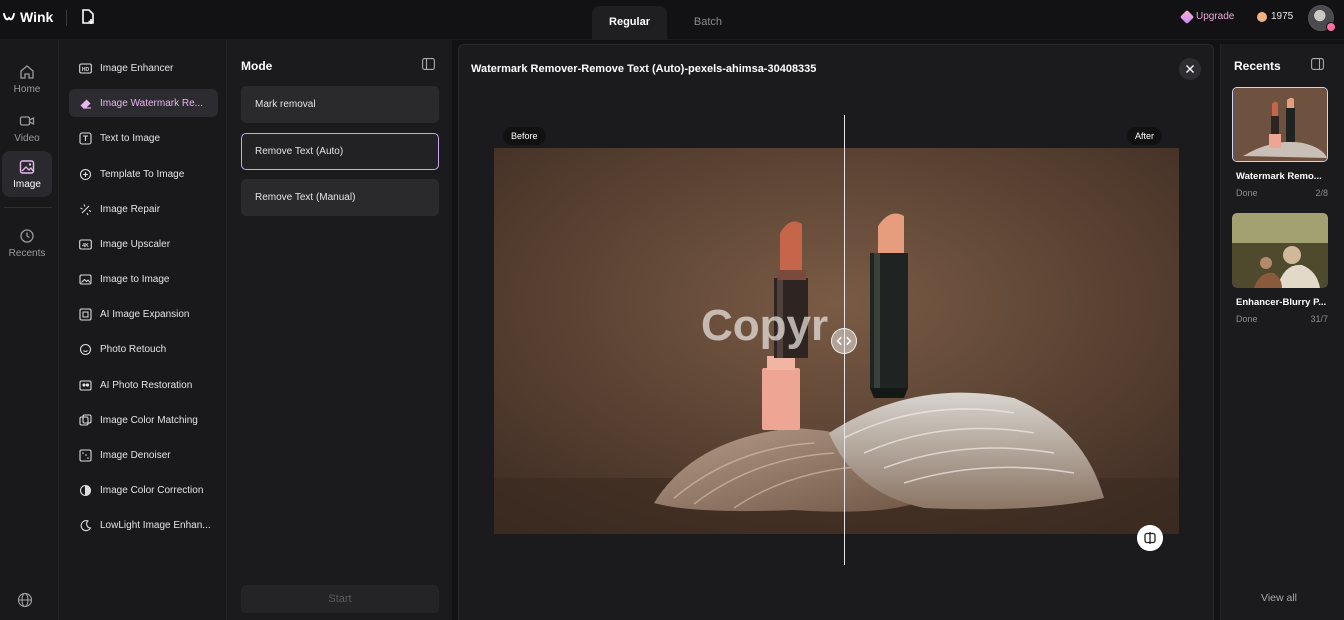 This screenshot has height=620, width=1344. What do you see at coordinates (143, 314) in the screenshot?
I see `tool-ai-image-expansion: AI Image Expansion` at bounding box center [143, 314].